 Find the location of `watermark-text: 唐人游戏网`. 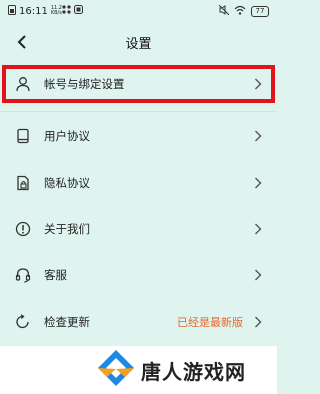

watermark-text: 唐人游戏网 is located at coordinates (193, 371).